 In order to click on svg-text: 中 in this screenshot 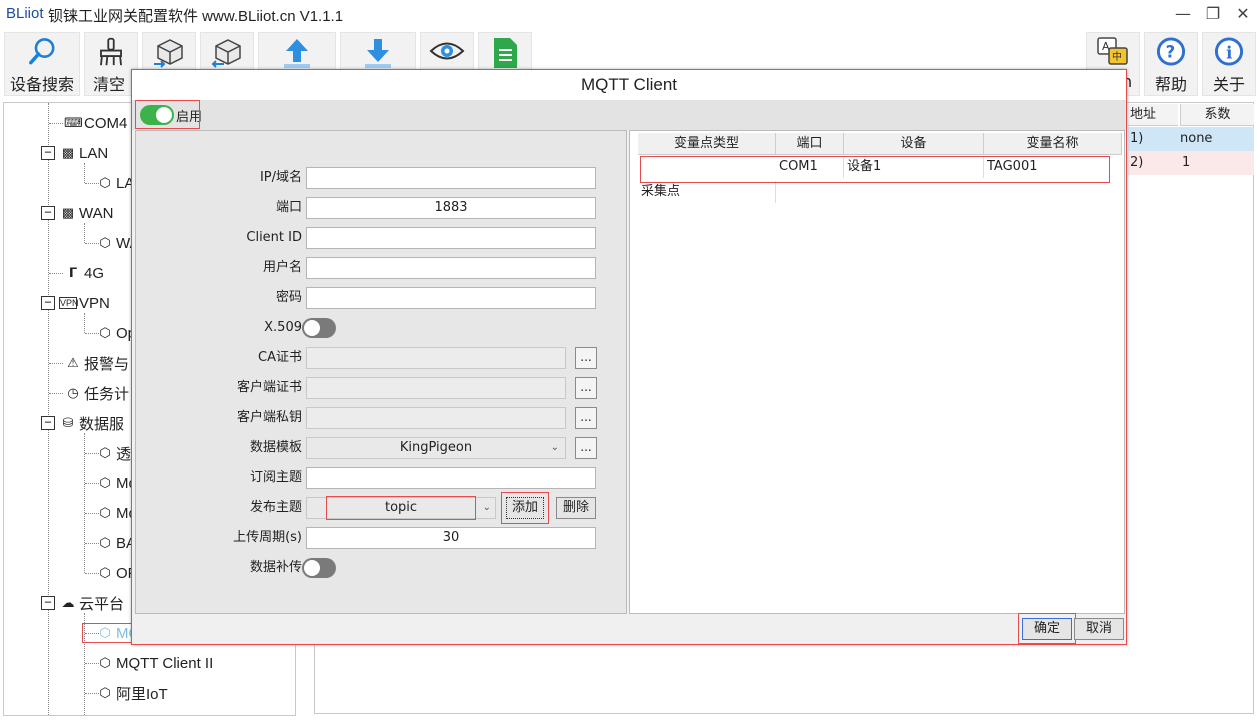, I will do `click(1117, 56)`.